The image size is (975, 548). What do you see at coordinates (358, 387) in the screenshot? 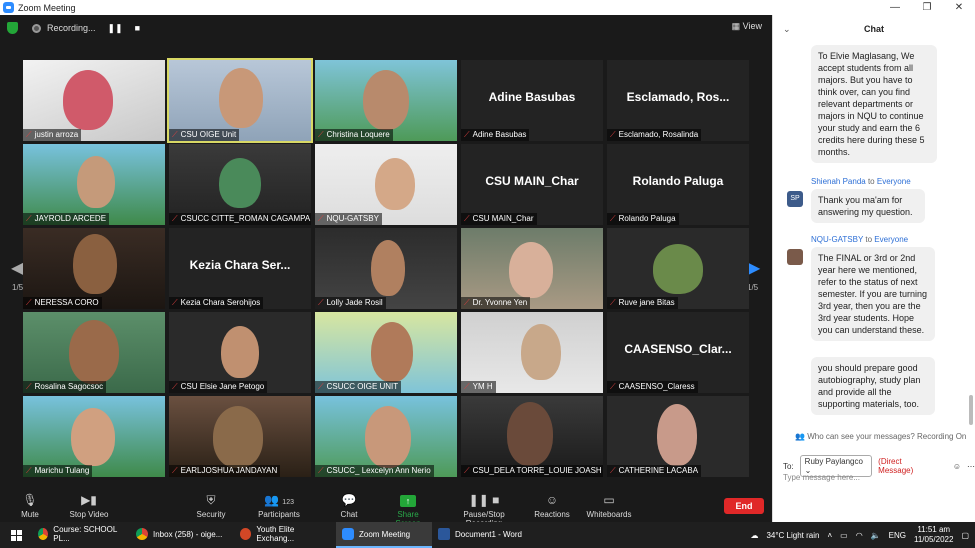
I see `participant-name-label: ⟋ CSUCC OIGE UNIT` at bounding box center [358, 387].